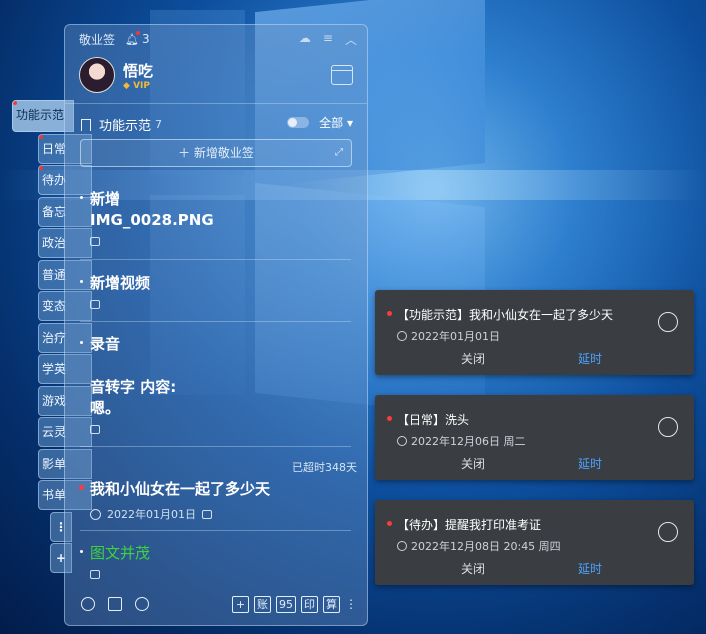  What do you see at coordinates (115, 604) in the screenshot?
I see `checklist-icon` at bounding box center [115, 604].